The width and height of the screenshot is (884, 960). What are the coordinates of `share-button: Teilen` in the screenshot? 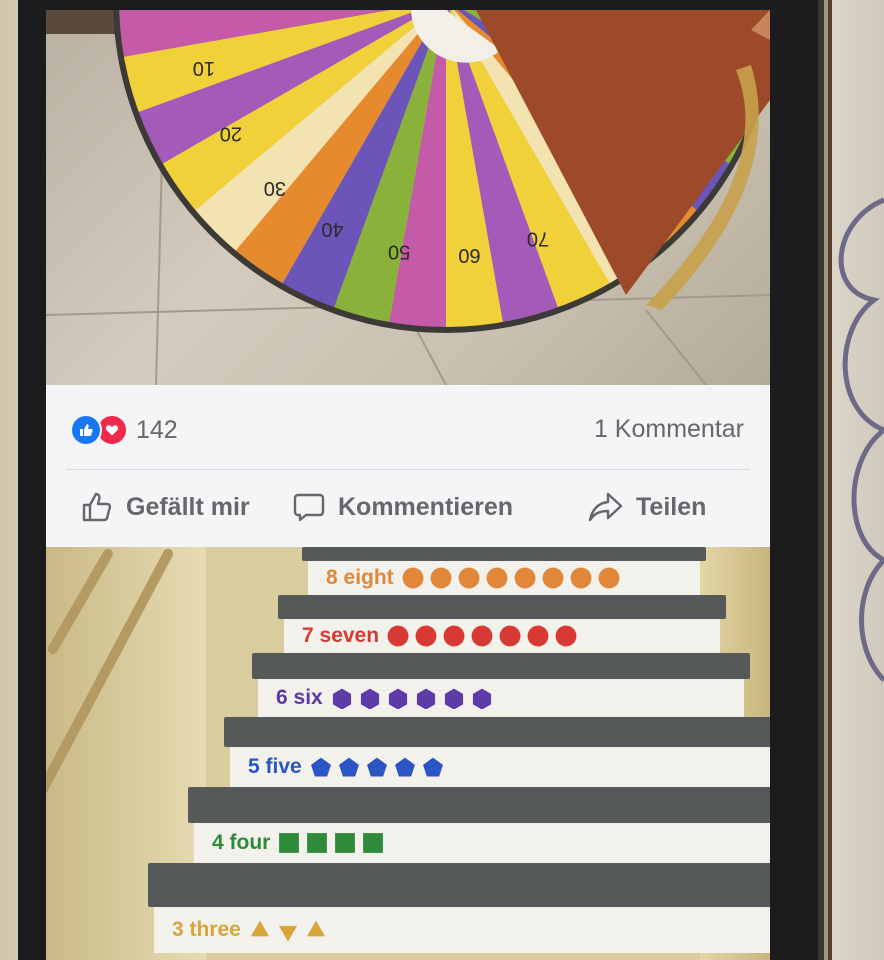 It's located at (647, 507).